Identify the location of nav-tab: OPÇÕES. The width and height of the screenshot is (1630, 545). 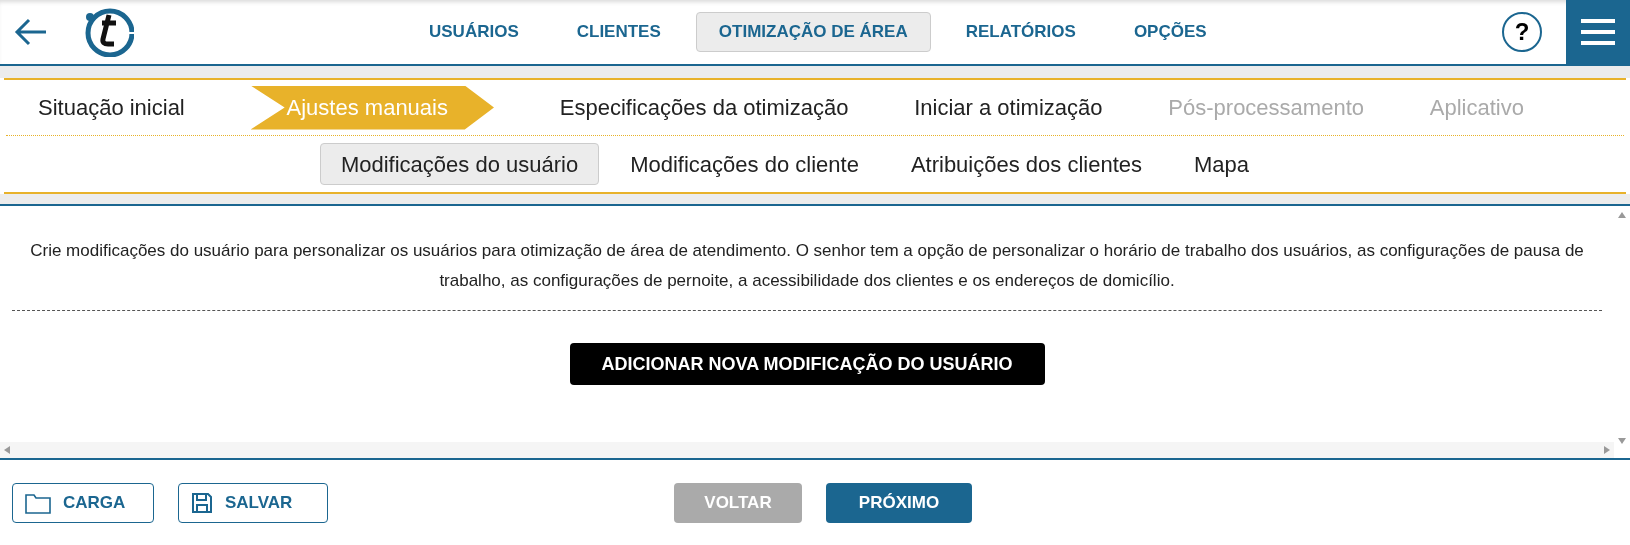
(1170, 32).